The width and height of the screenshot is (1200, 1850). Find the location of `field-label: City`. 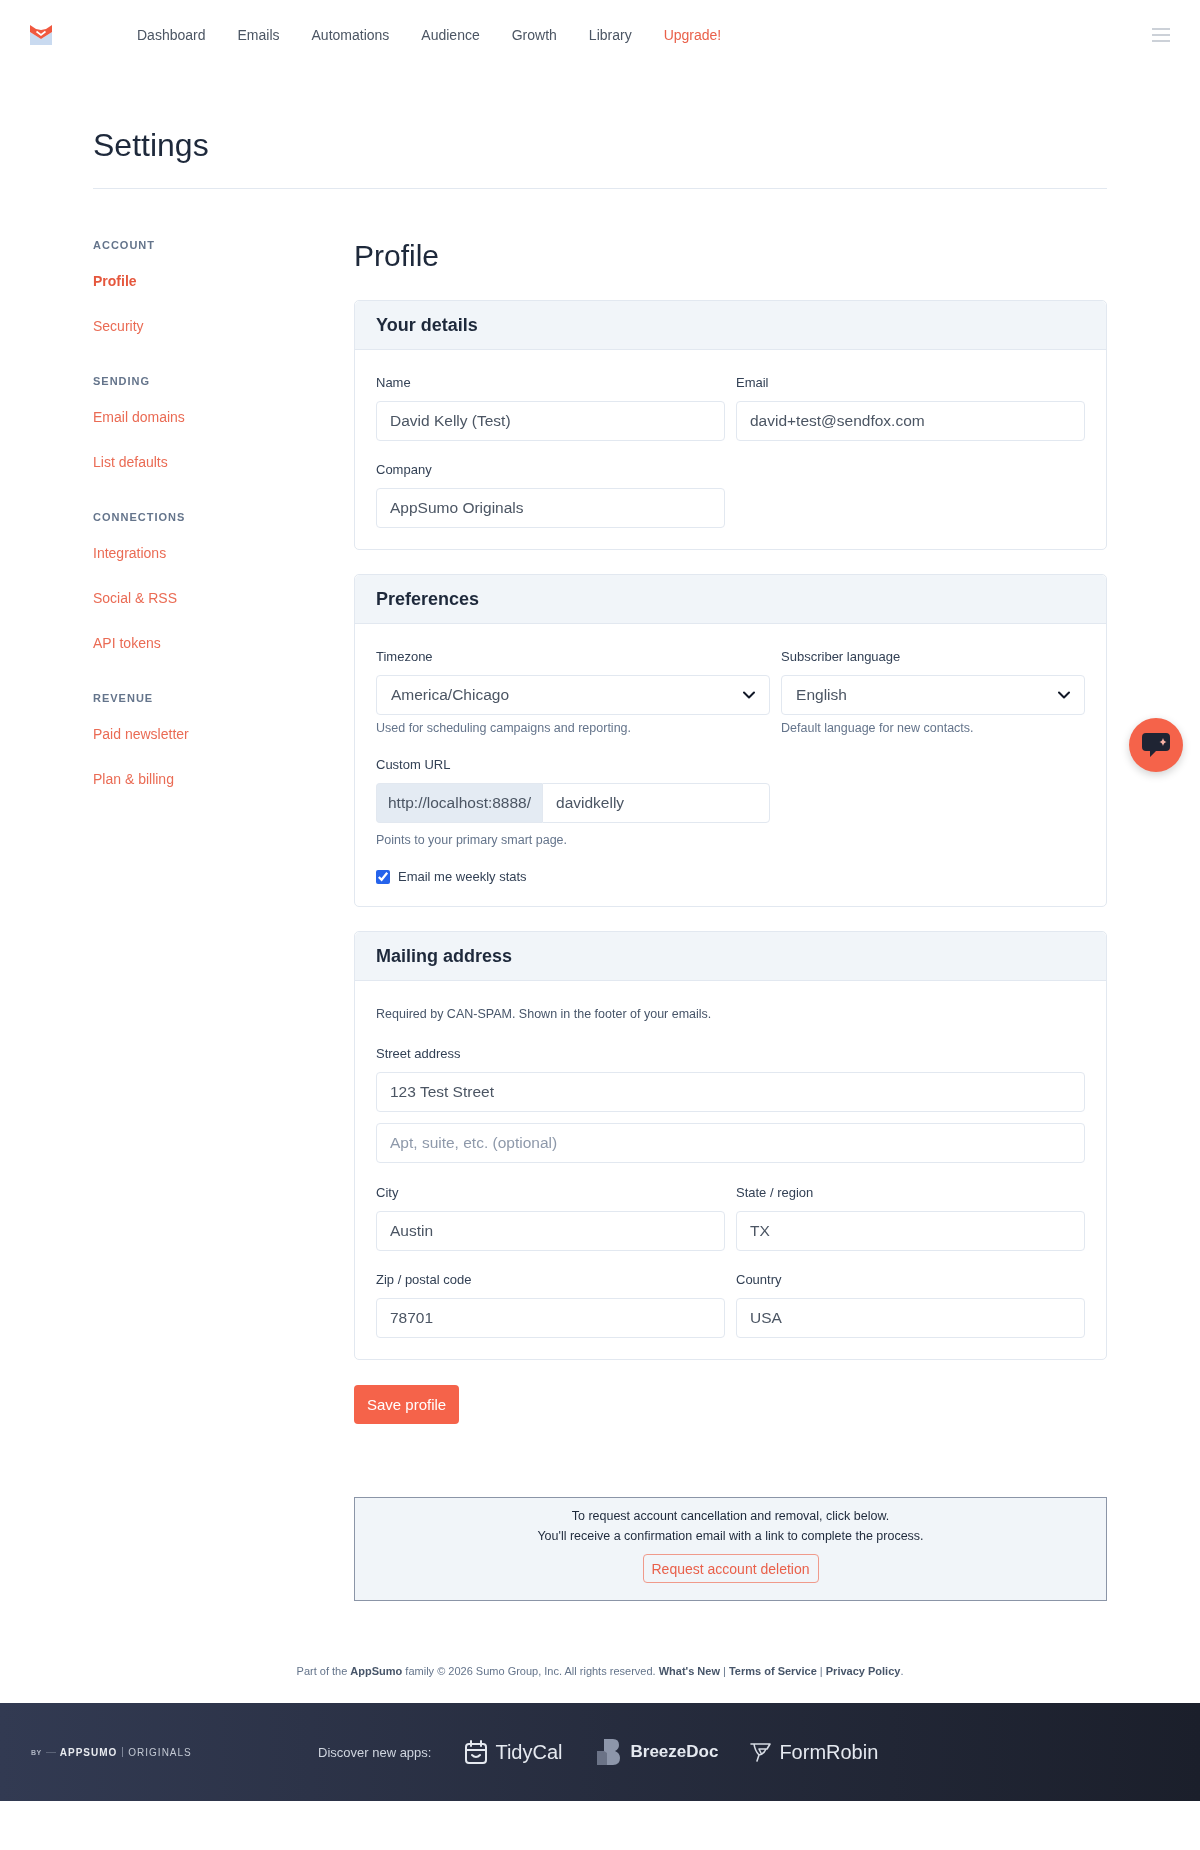

field-label: City is located at coordinates (387, 1193).